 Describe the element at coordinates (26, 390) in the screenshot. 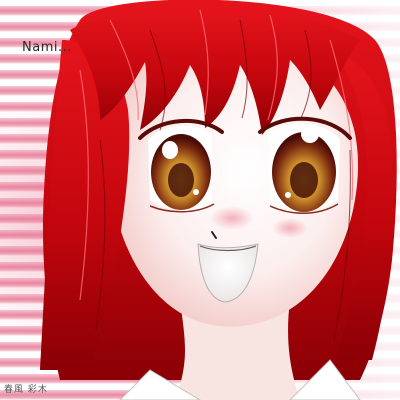

I see `artist-signature: 春風 彩木` at that location.